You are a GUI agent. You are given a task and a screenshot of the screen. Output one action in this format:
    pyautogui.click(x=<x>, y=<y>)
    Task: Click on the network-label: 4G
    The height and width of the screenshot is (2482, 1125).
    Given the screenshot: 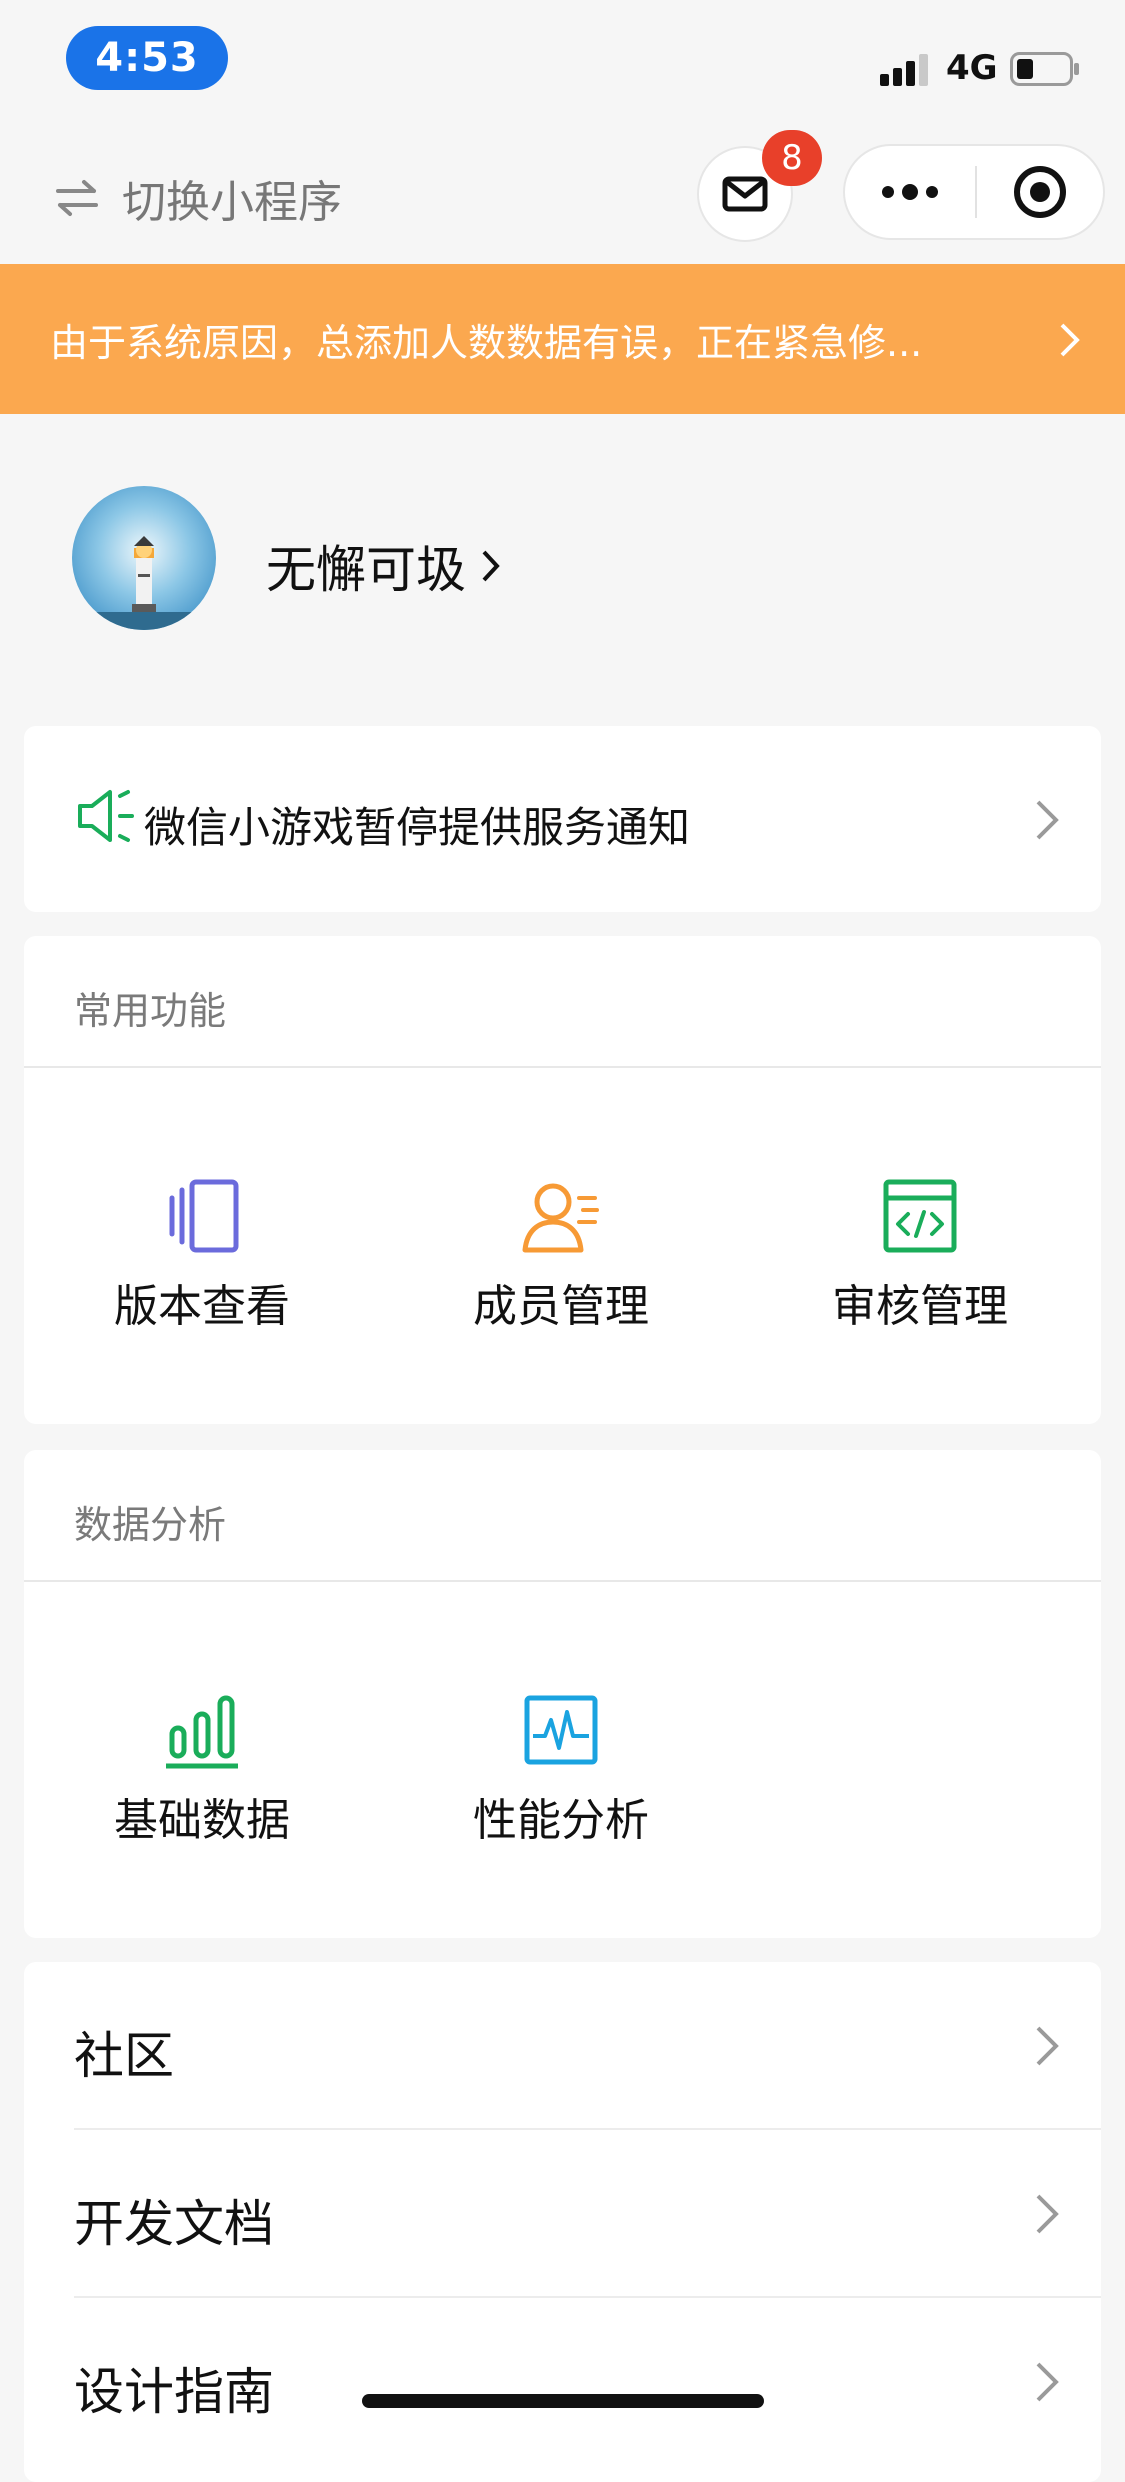 What is the action you would take?
    pyautogui.click(x=972, y=68)
    